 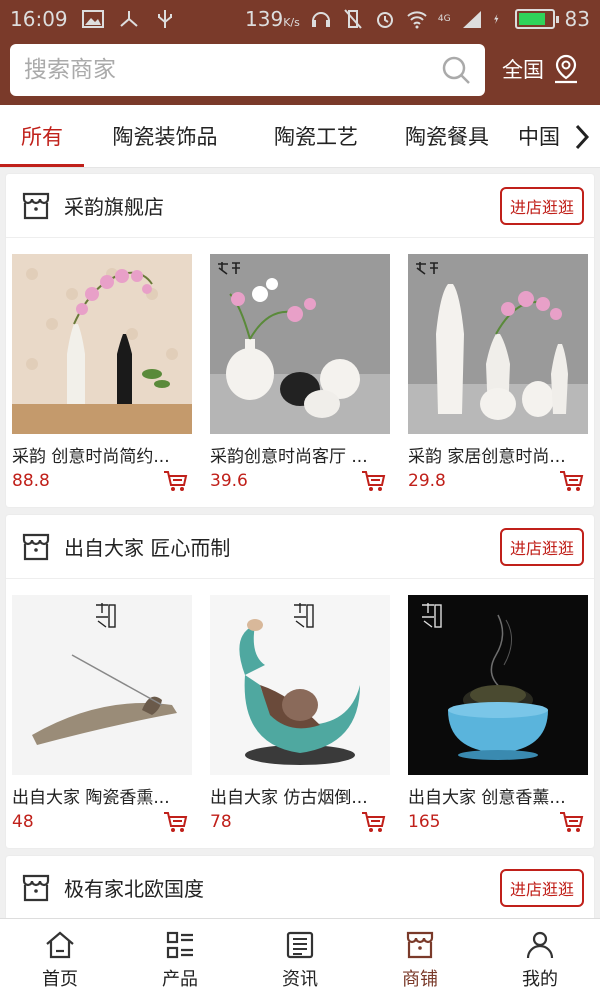 What do you see at coordinates (566, 69) in the screenshot?
I see `location-pin-icon` at bounding box center [566, 69].